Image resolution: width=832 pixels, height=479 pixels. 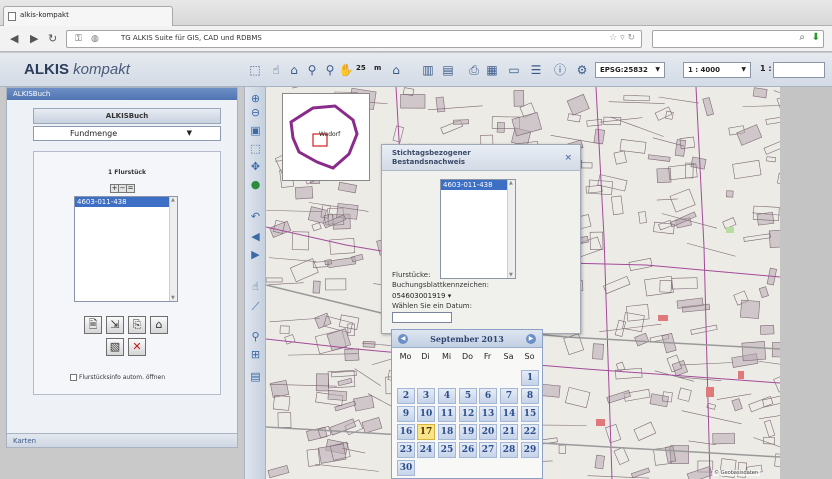 I want to click on report-icon: 🗎, so click(x=93, y=325).